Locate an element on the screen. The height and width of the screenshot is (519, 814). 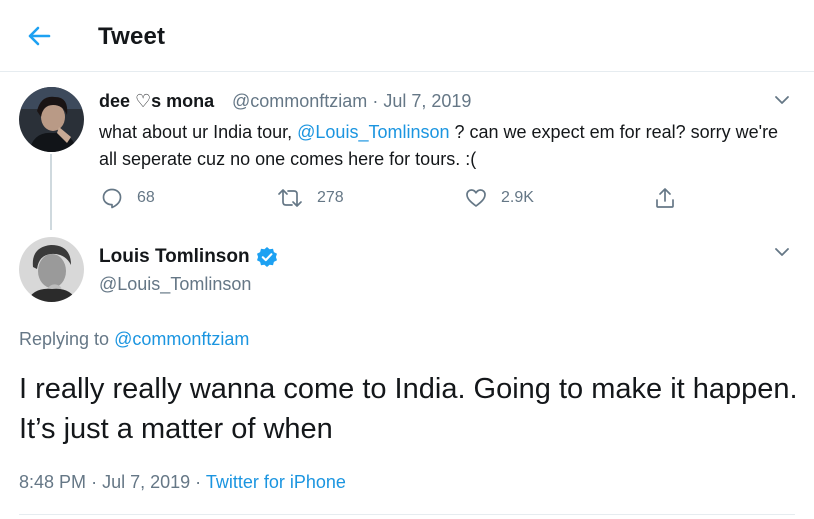
replying-prefix: Replying to is located at coordinates (64, 339).